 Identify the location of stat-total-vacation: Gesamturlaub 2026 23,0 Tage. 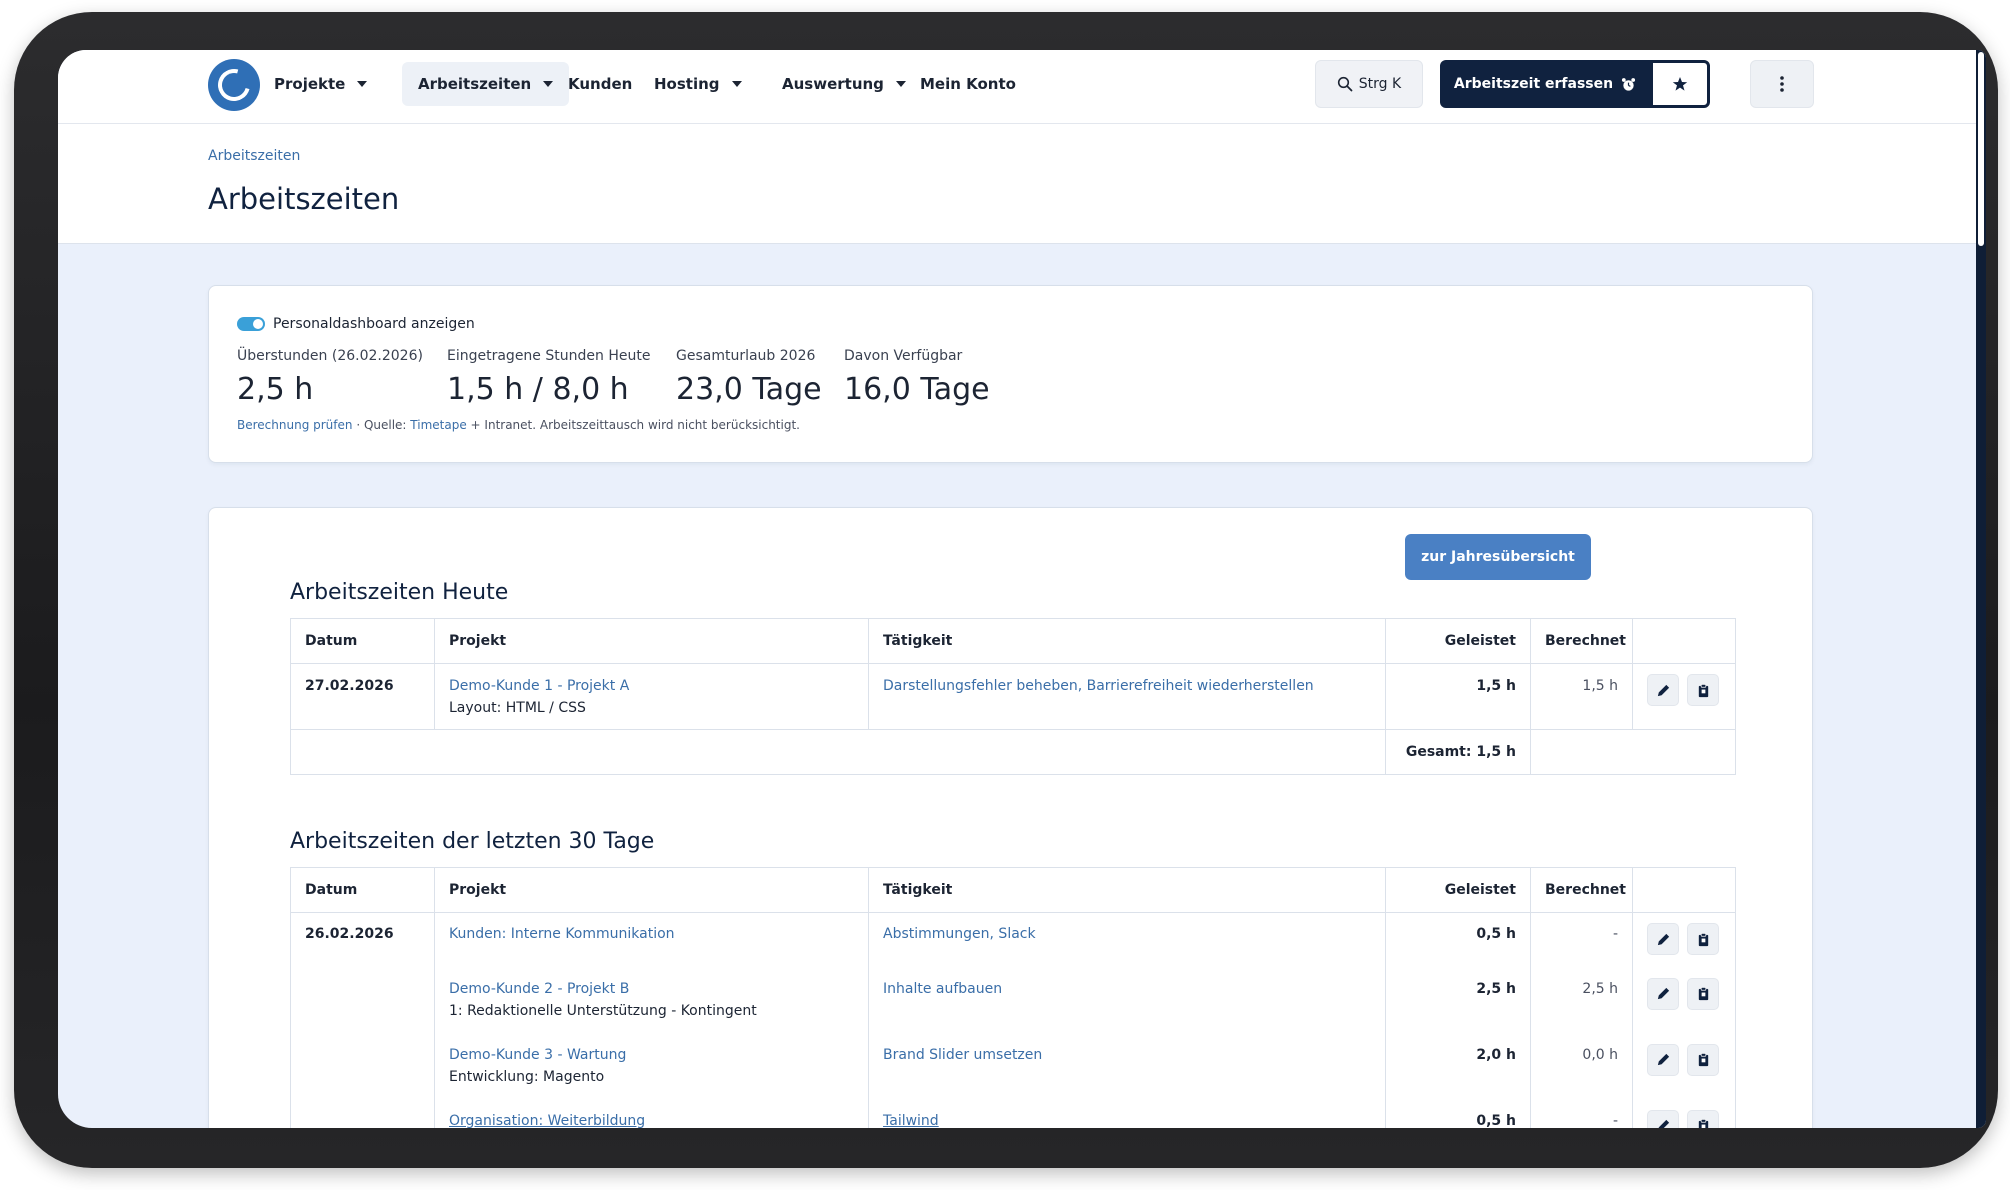
(749, 377).